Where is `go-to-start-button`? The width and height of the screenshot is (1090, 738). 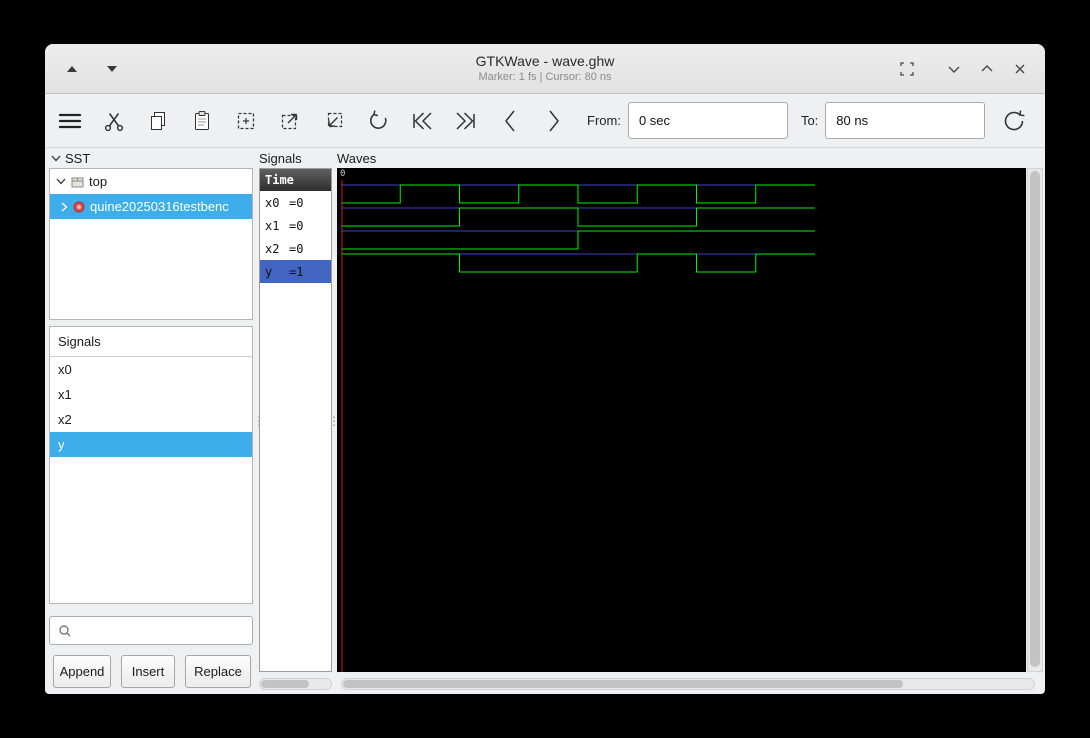
go-to-start-button is located at coordinates (422, 121).